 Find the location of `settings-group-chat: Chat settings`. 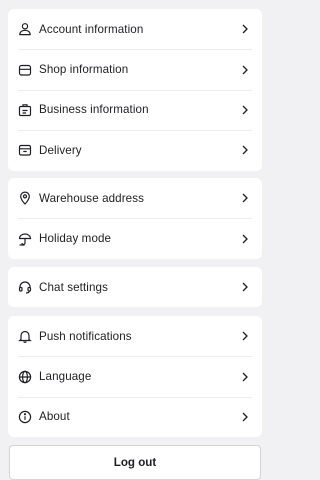

settings-group-chat: Chat settings is located at coordinates (135, 287).